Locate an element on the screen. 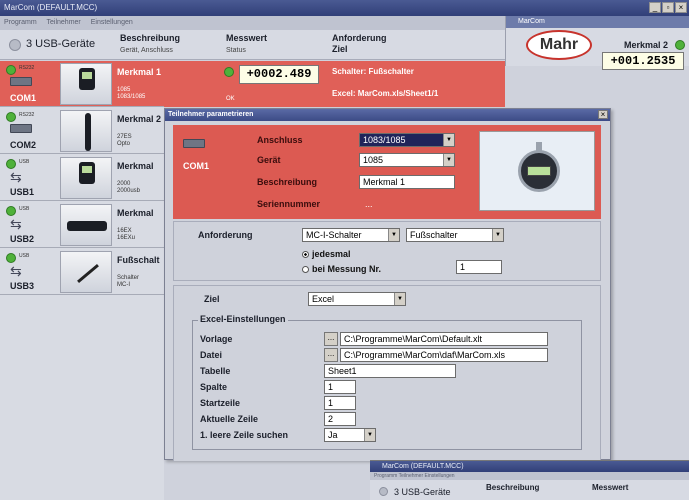 The width and height of the screenshot is (689, 500). dialog-close-button: × is located at coordinates (603, 114).